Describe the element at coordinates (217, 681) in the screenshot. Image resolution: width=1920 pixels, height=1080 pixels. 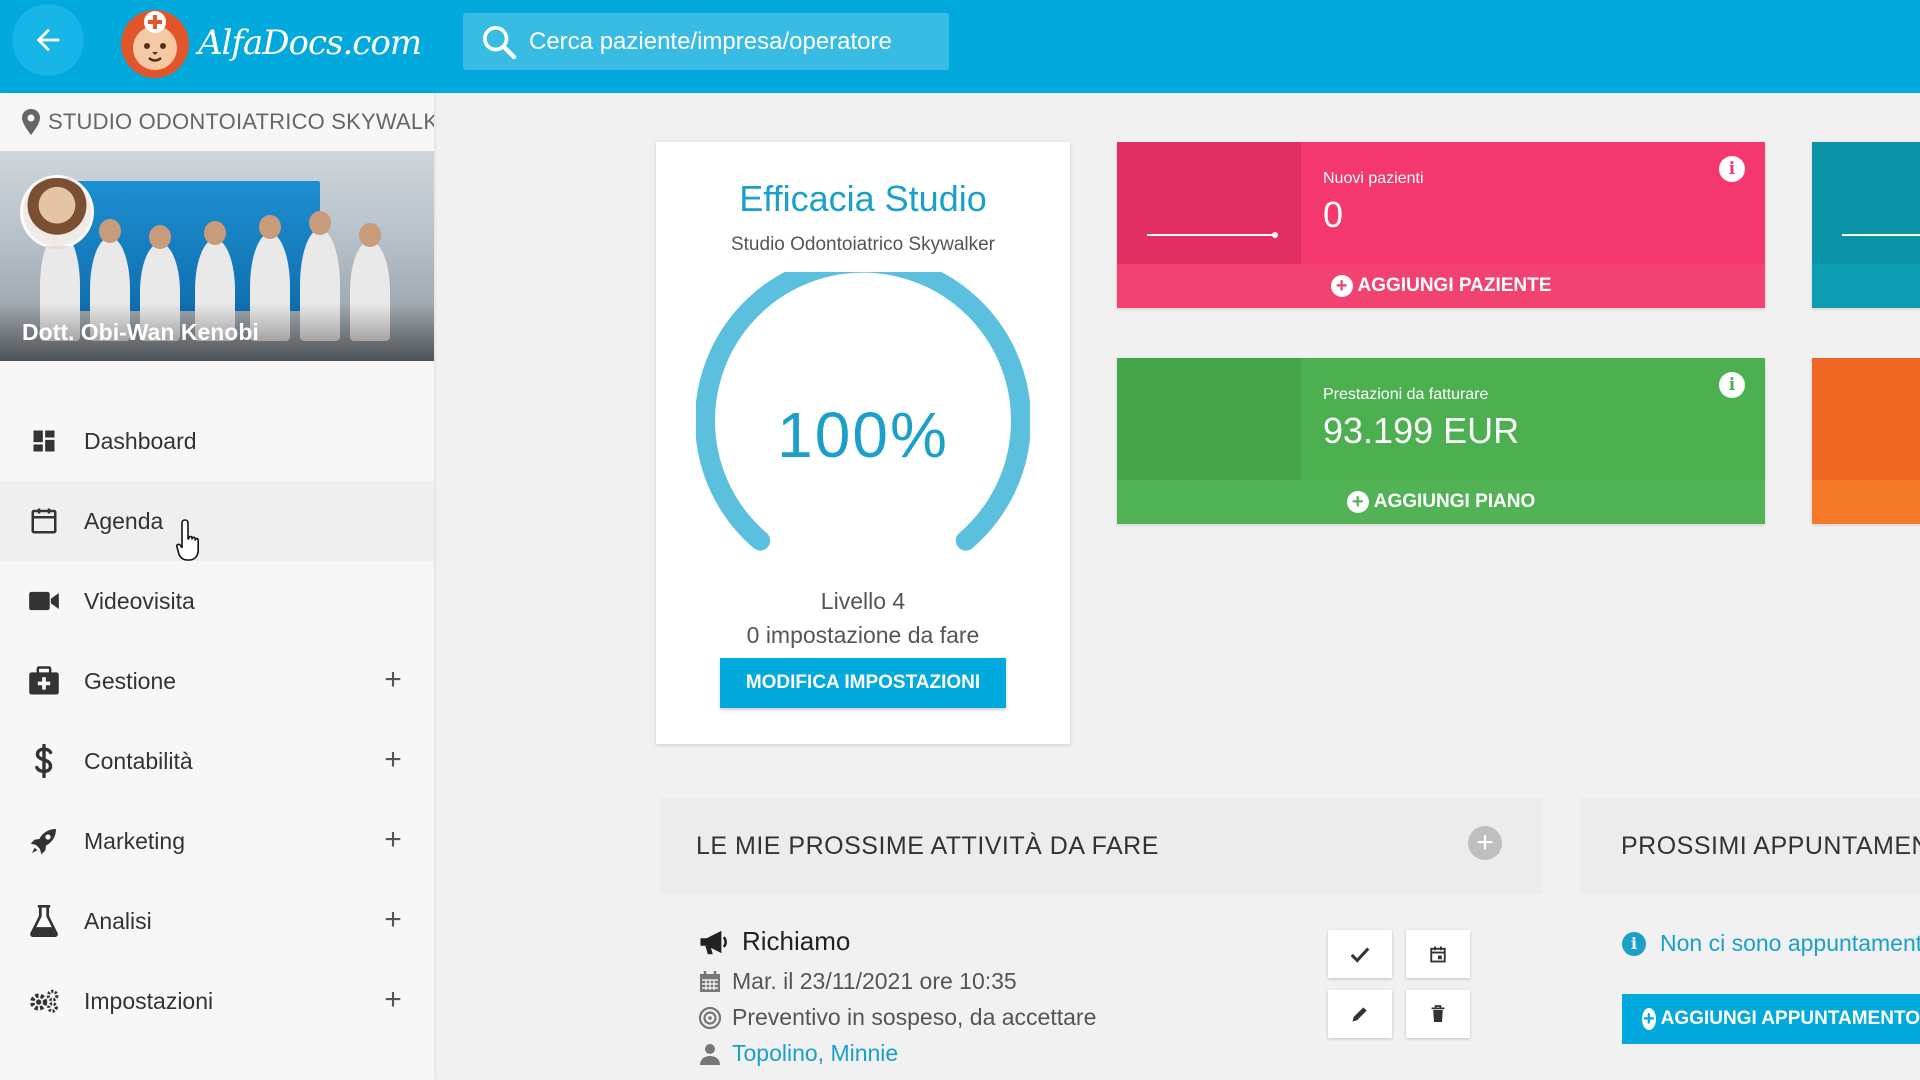
I see `sidebar-item-gestione: Gestione +` at that location.